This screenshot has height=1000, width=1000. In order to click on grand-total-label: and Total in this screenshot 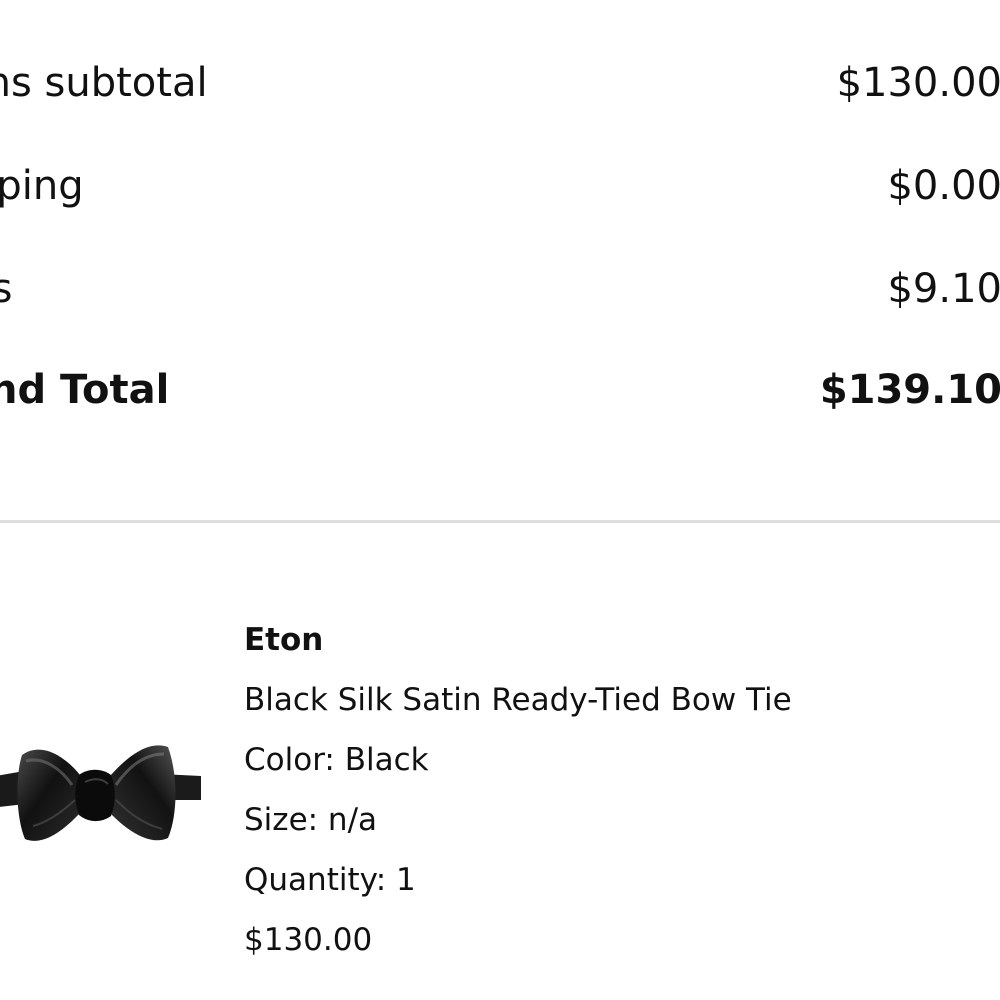, I will do `click(85, 390)`.